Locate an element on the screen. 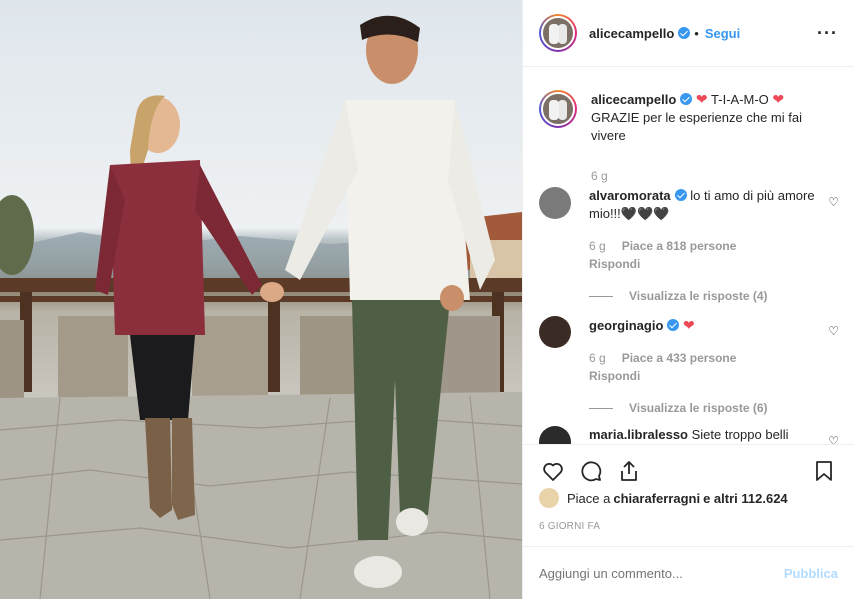 The height and width of the screenshot is (599, 854). liker-username: chiaraferragni is located at coordinates (656, 498).